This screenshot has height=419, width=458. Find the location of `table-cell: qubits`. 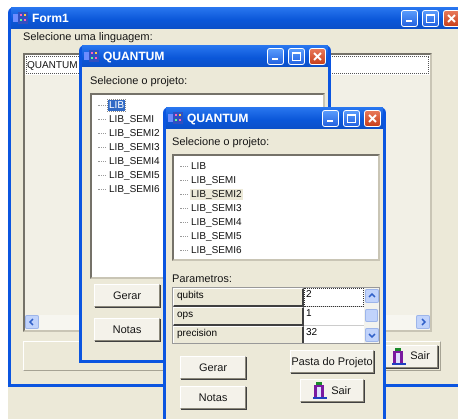

table-cell: qubits is located at coordinates (238, 297).